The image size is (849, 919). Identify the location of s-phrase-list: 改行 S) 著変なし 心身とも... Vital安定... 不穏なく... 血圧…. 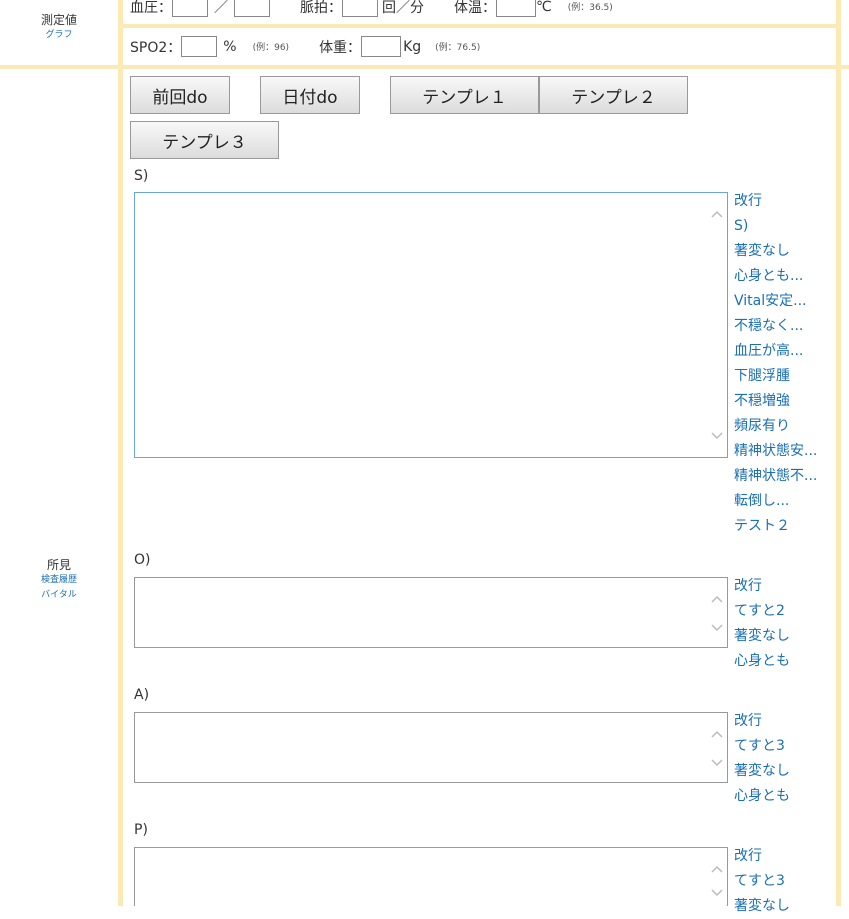
(775, 364).